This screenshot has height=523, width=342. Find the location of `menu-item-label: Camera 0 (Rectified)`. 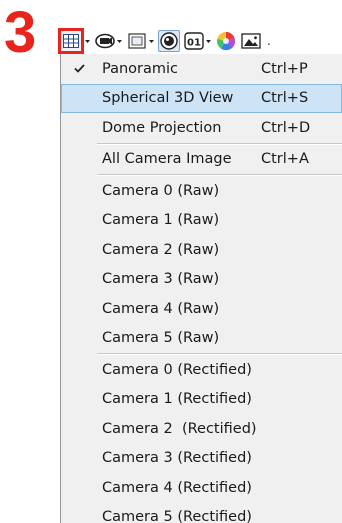

menu-item-label: Camera 0 (Rectified) is located at coordinates (177, 369).